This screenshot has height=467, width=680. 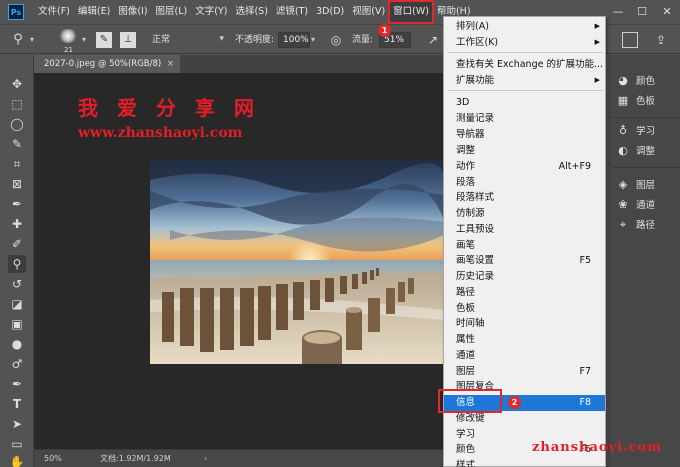 I want to click on paths-icon: ⌖, so click(x=623, y=224).